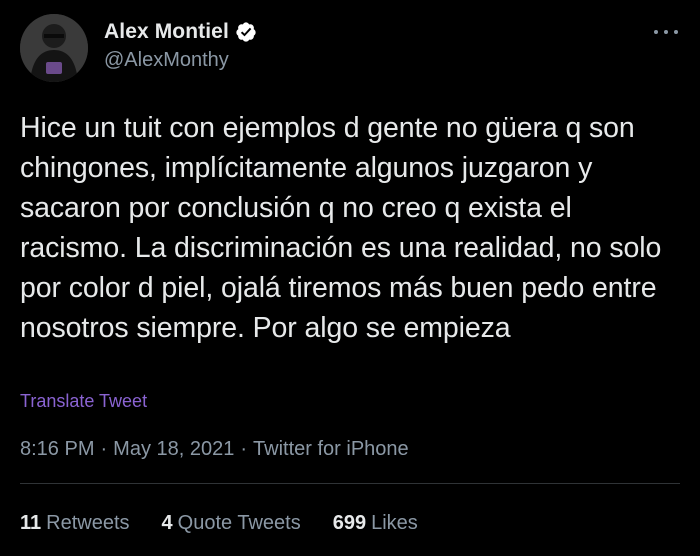 This screenshot has height=556, width=700. I want to click on stat-quote-tweets: 4 Quote Tweets, so click(231, 523).